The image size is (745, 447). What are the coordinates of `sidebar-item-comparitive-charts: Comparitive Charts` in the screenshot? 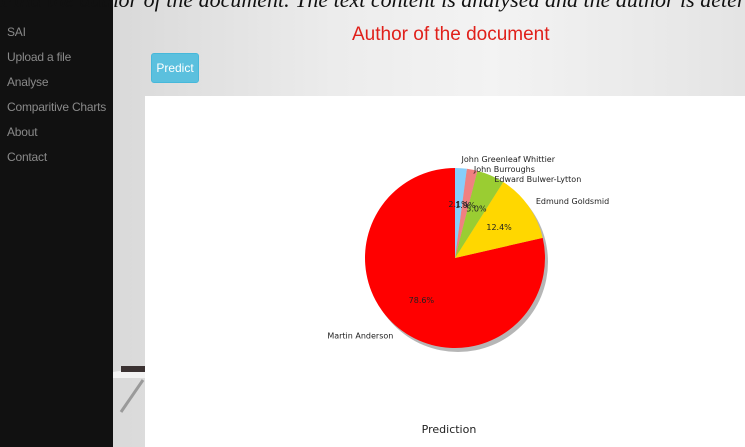 It's located at (56, 107).